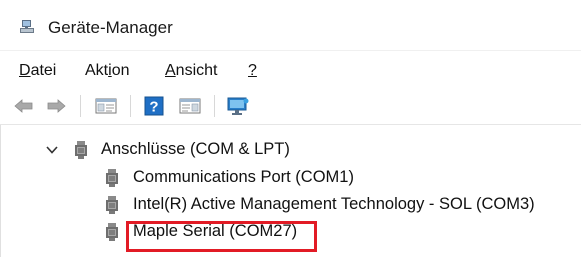 This screenshot has height=257, width=581. I want to click on menu-ansicht: Ansicht, so click(191, 71).